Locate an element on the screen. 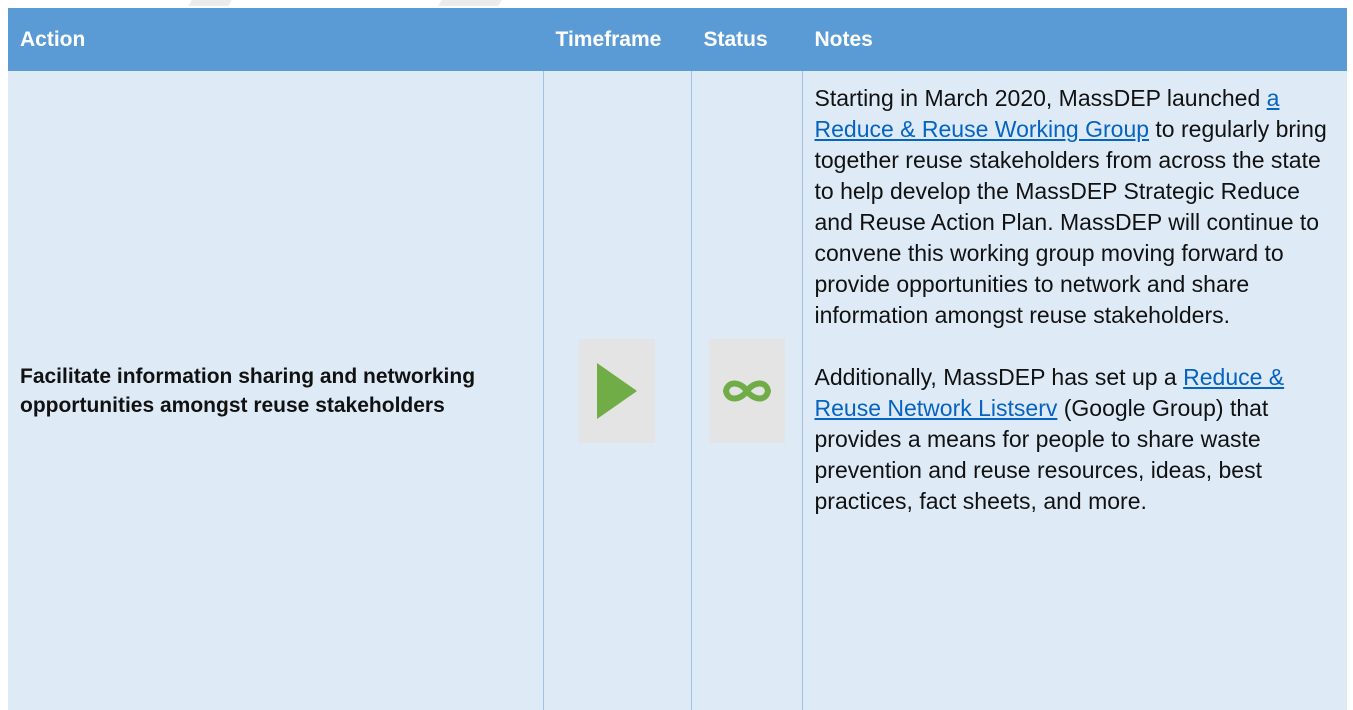 This screenshot has width=1353, height=710. status-cell is located at coordinates (747, 390).